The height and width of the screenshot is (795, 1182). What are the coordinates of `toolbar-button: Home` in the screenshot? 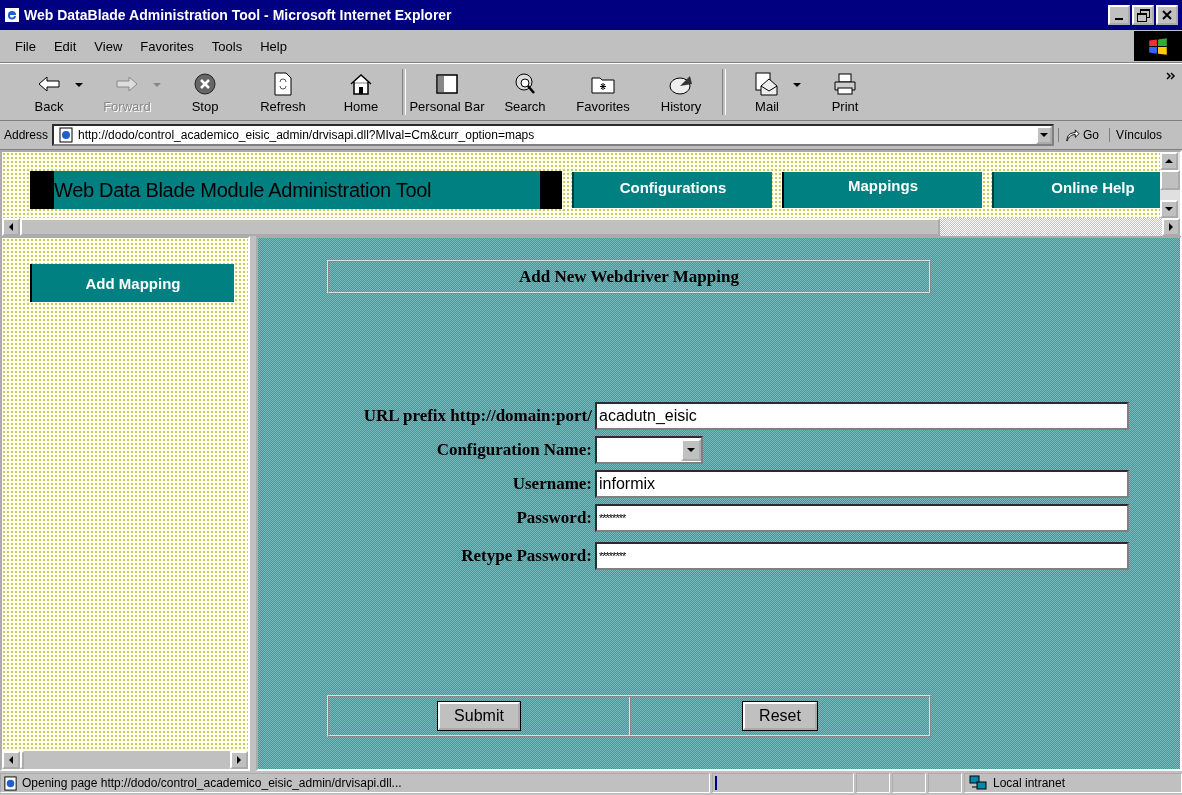 It's located at (361, 92).